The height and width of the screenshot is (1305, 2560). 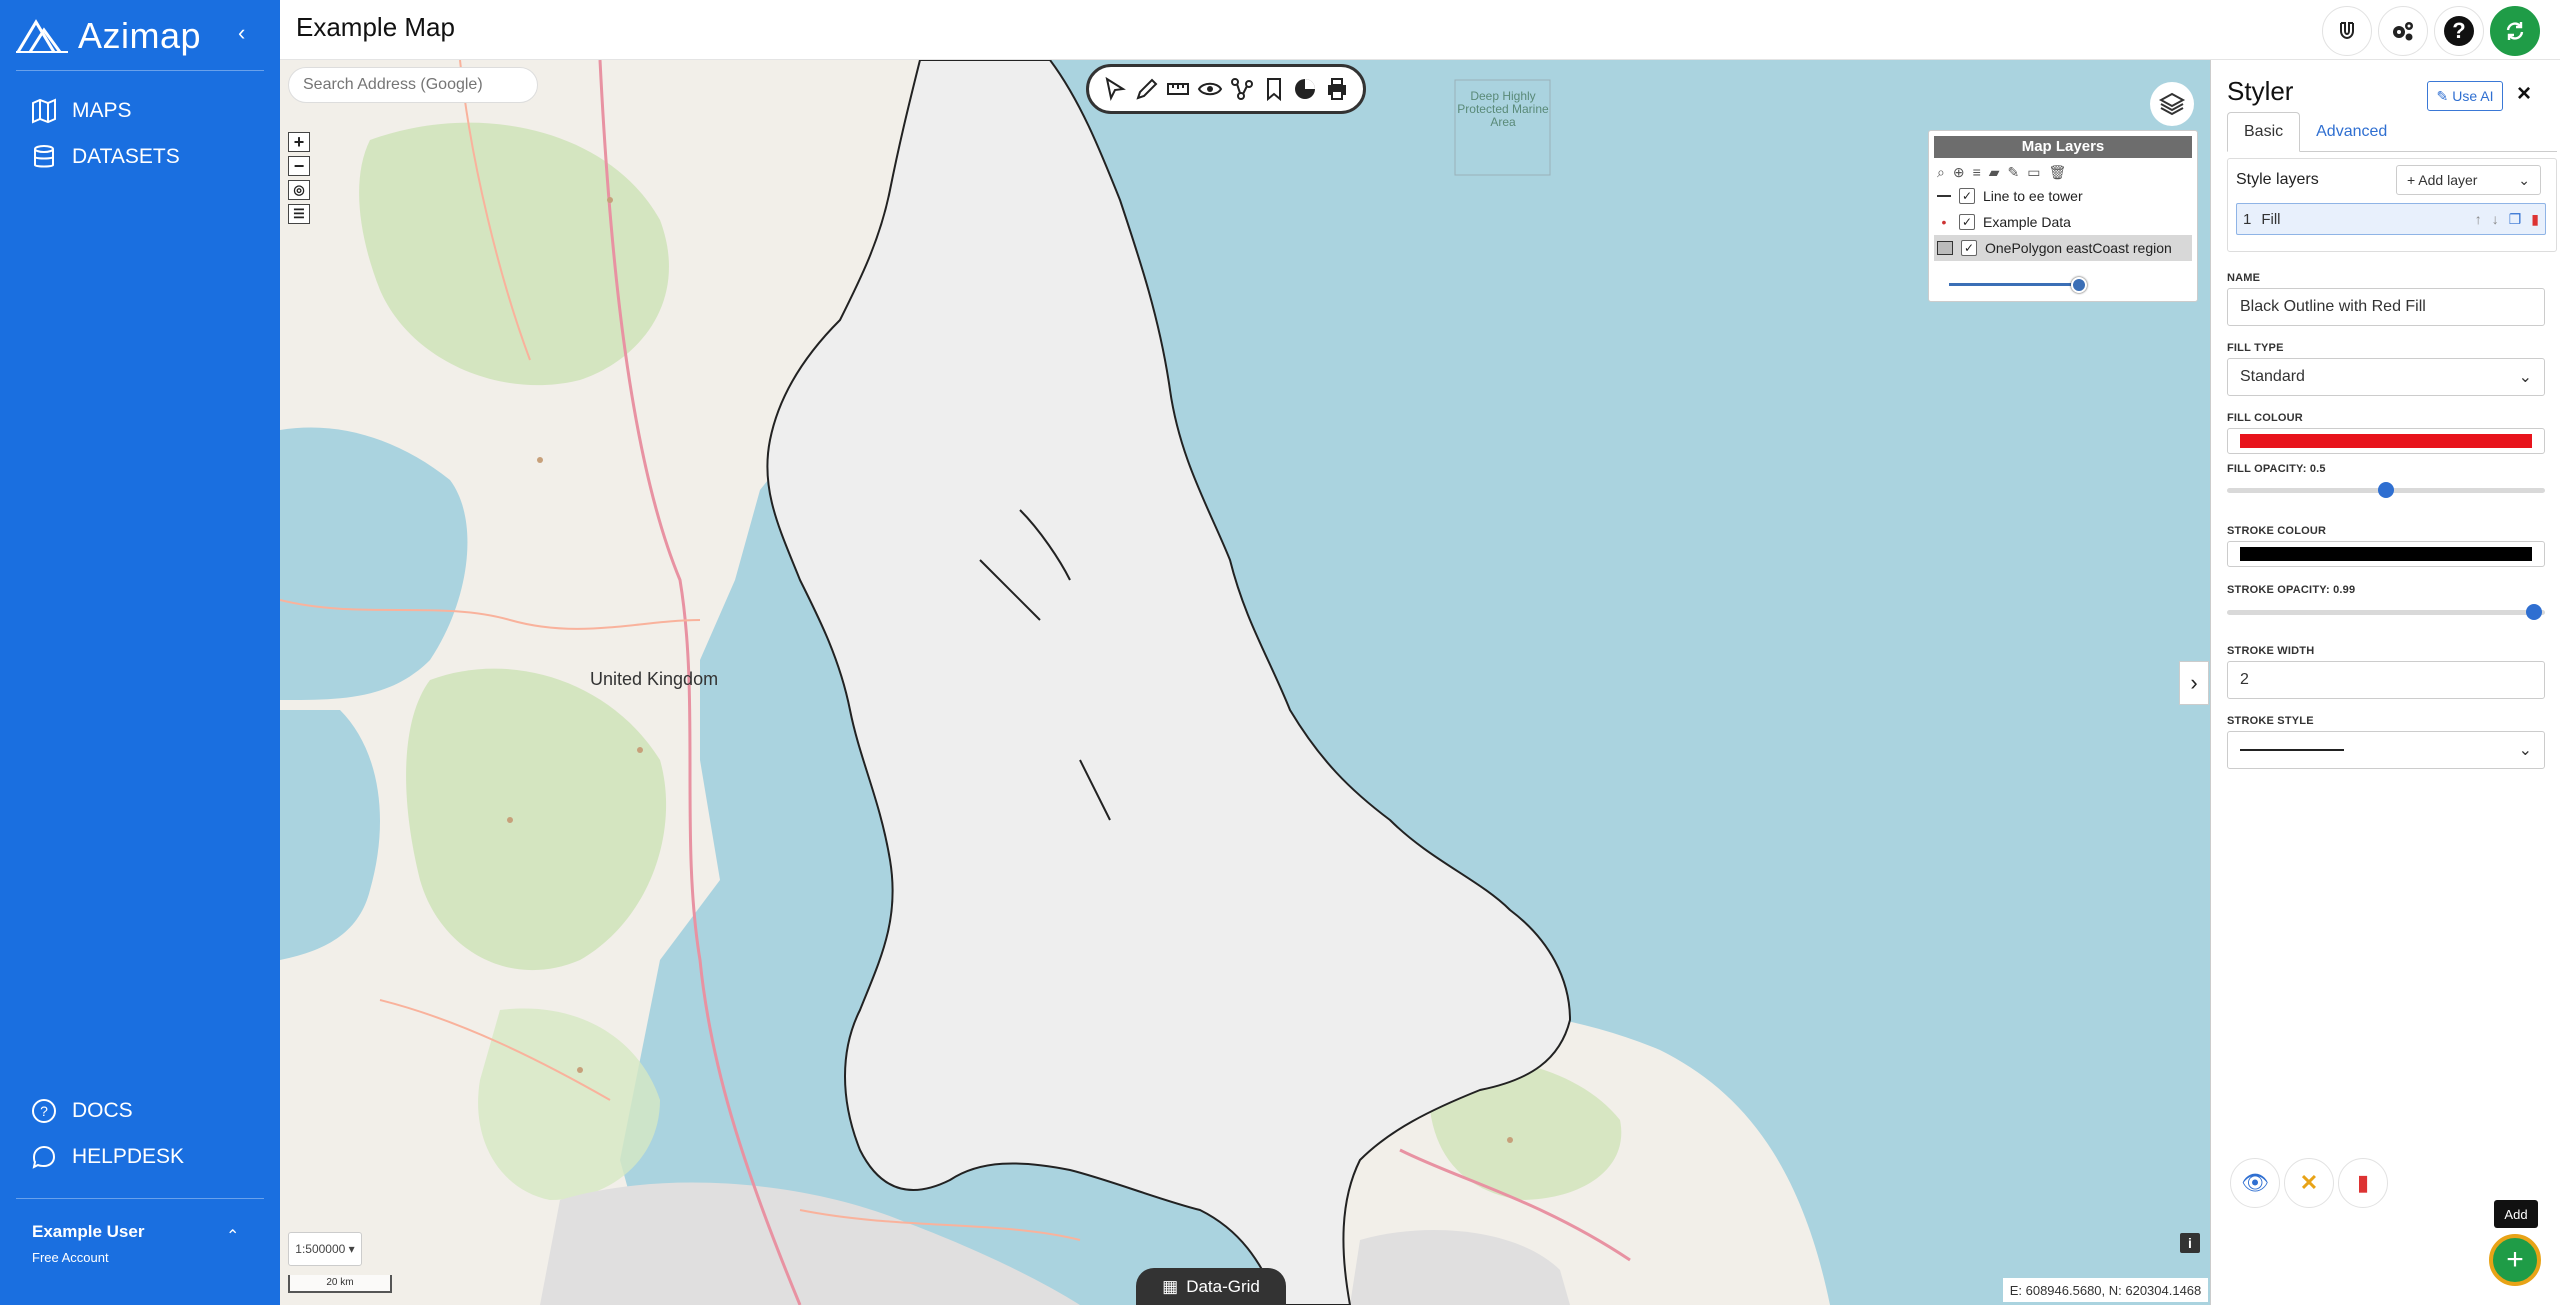 I want to click on layers-panel-title: Map Layers, so click(x=2063, y=147).